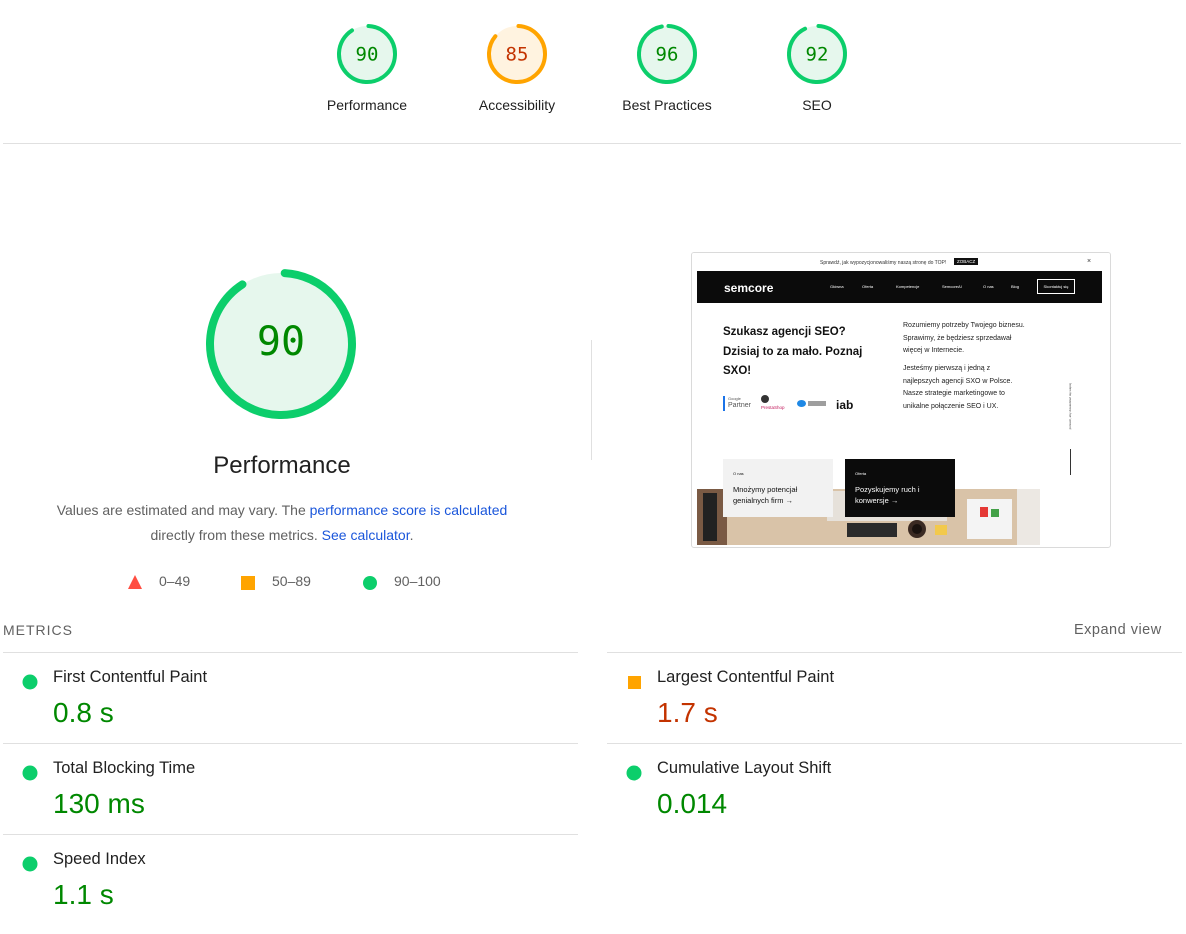  I want to click on screenshot-banner-cta: ZOBACZ, so click(966, 261).